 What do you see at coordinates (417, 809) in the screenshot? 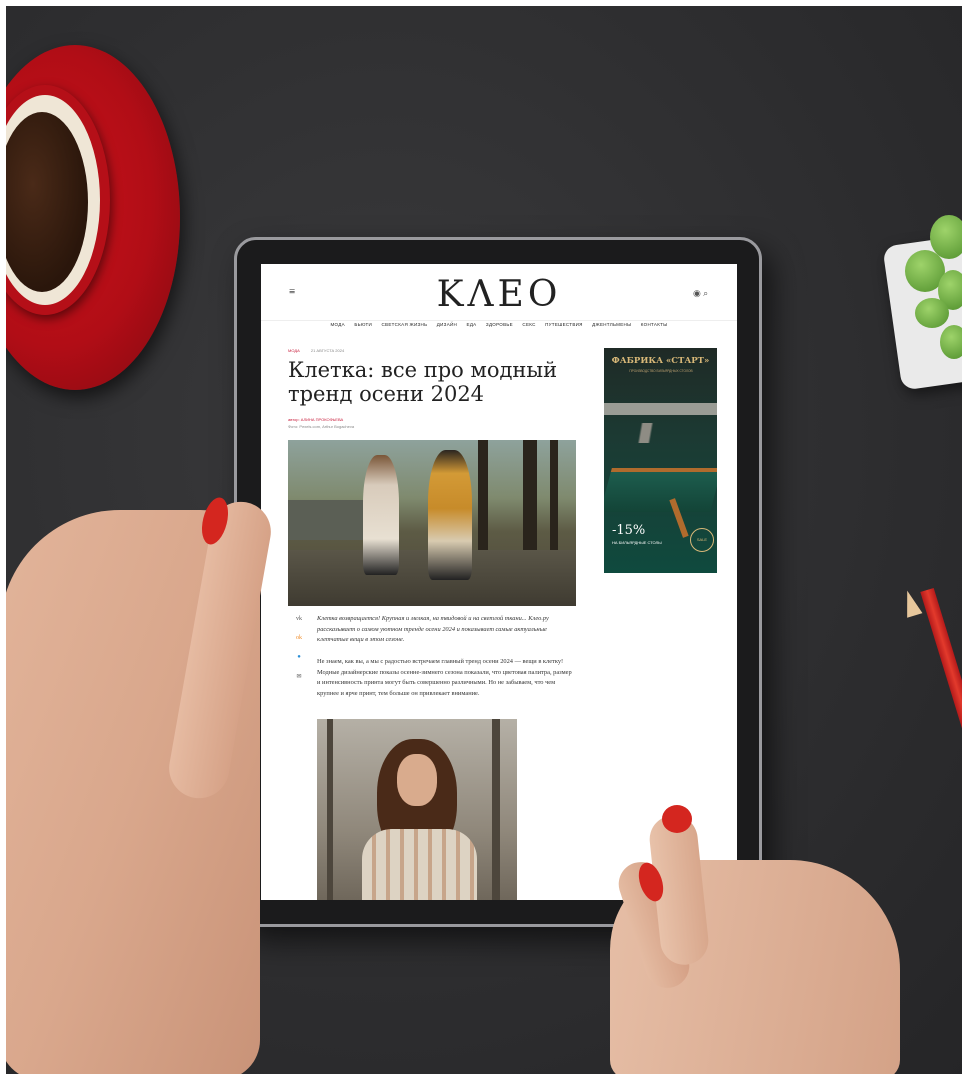
I see `article-second-photo` at bounding box center [417, 809].